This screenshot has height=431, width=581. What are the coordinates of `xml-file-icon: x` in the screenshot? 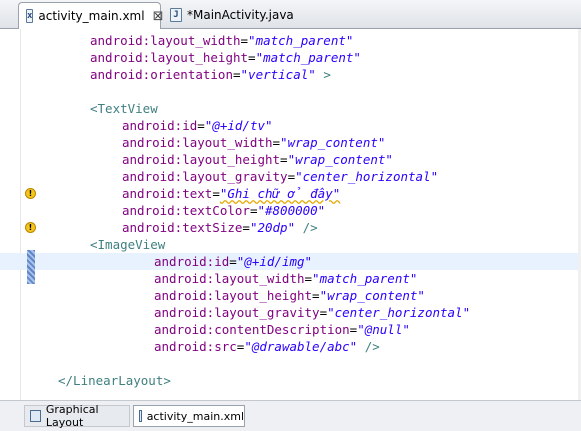 It's located at (30, 16).